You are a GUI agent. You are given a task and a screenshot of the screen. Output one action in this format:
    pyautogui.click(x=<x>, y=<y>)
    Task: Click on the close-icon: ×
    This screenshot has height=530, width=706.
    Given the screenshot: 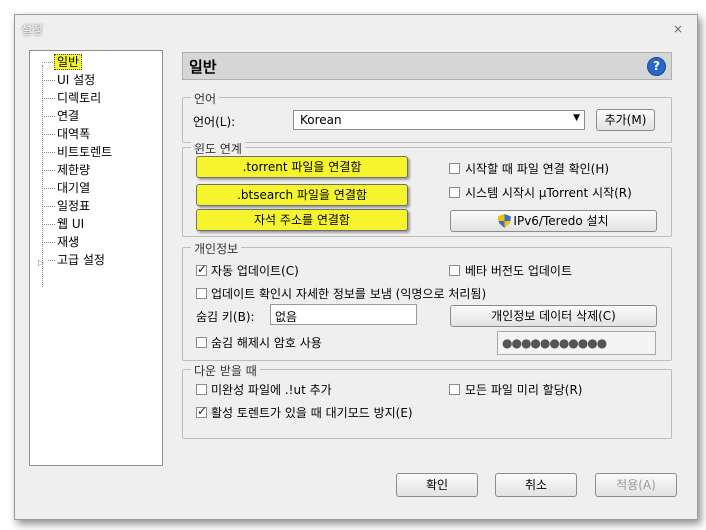 What is the action you would take?
    pyautogui.click(x=678, y=29)
    